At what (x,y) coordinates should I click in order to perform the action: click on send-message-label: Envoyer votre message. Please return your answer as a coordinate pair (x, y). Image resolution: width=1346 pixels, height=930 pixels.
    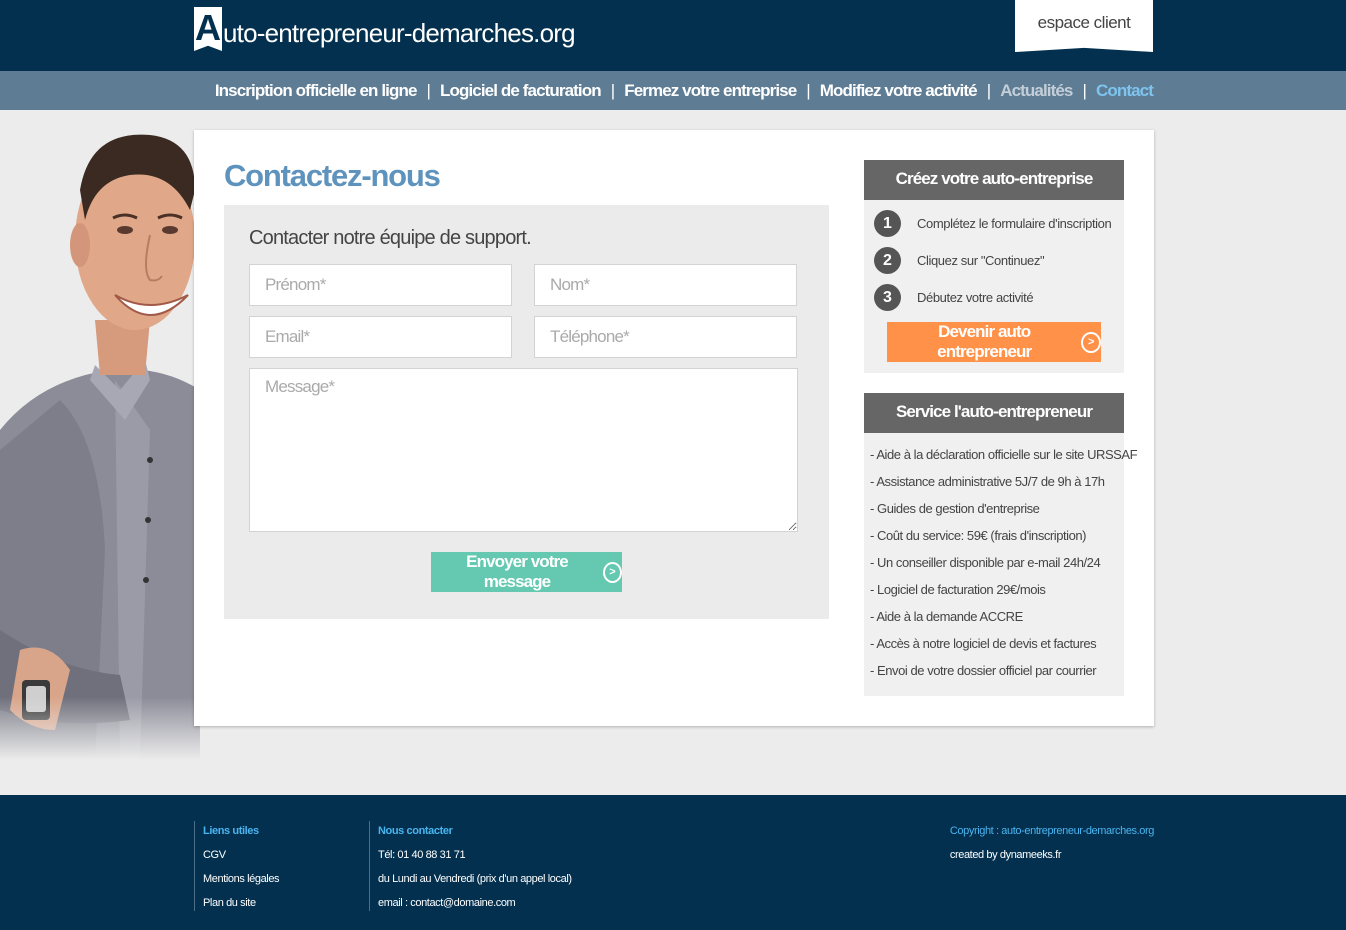
    Looking at the image, I should click on (517, 571).